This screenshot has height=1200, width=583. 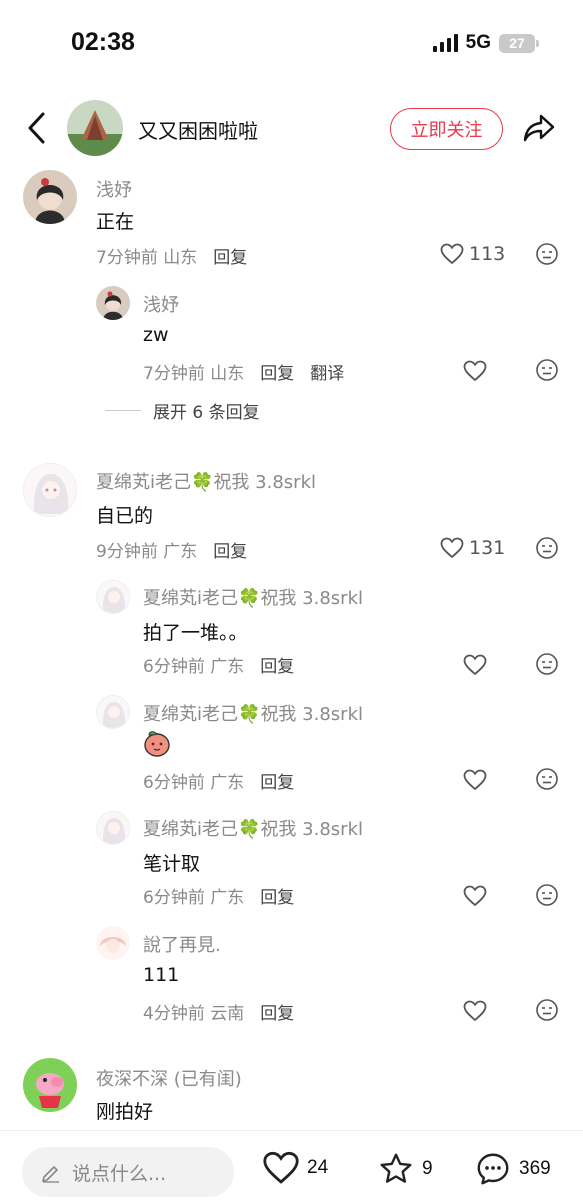 I want to click on back-icon, so click(x=38, y=128).